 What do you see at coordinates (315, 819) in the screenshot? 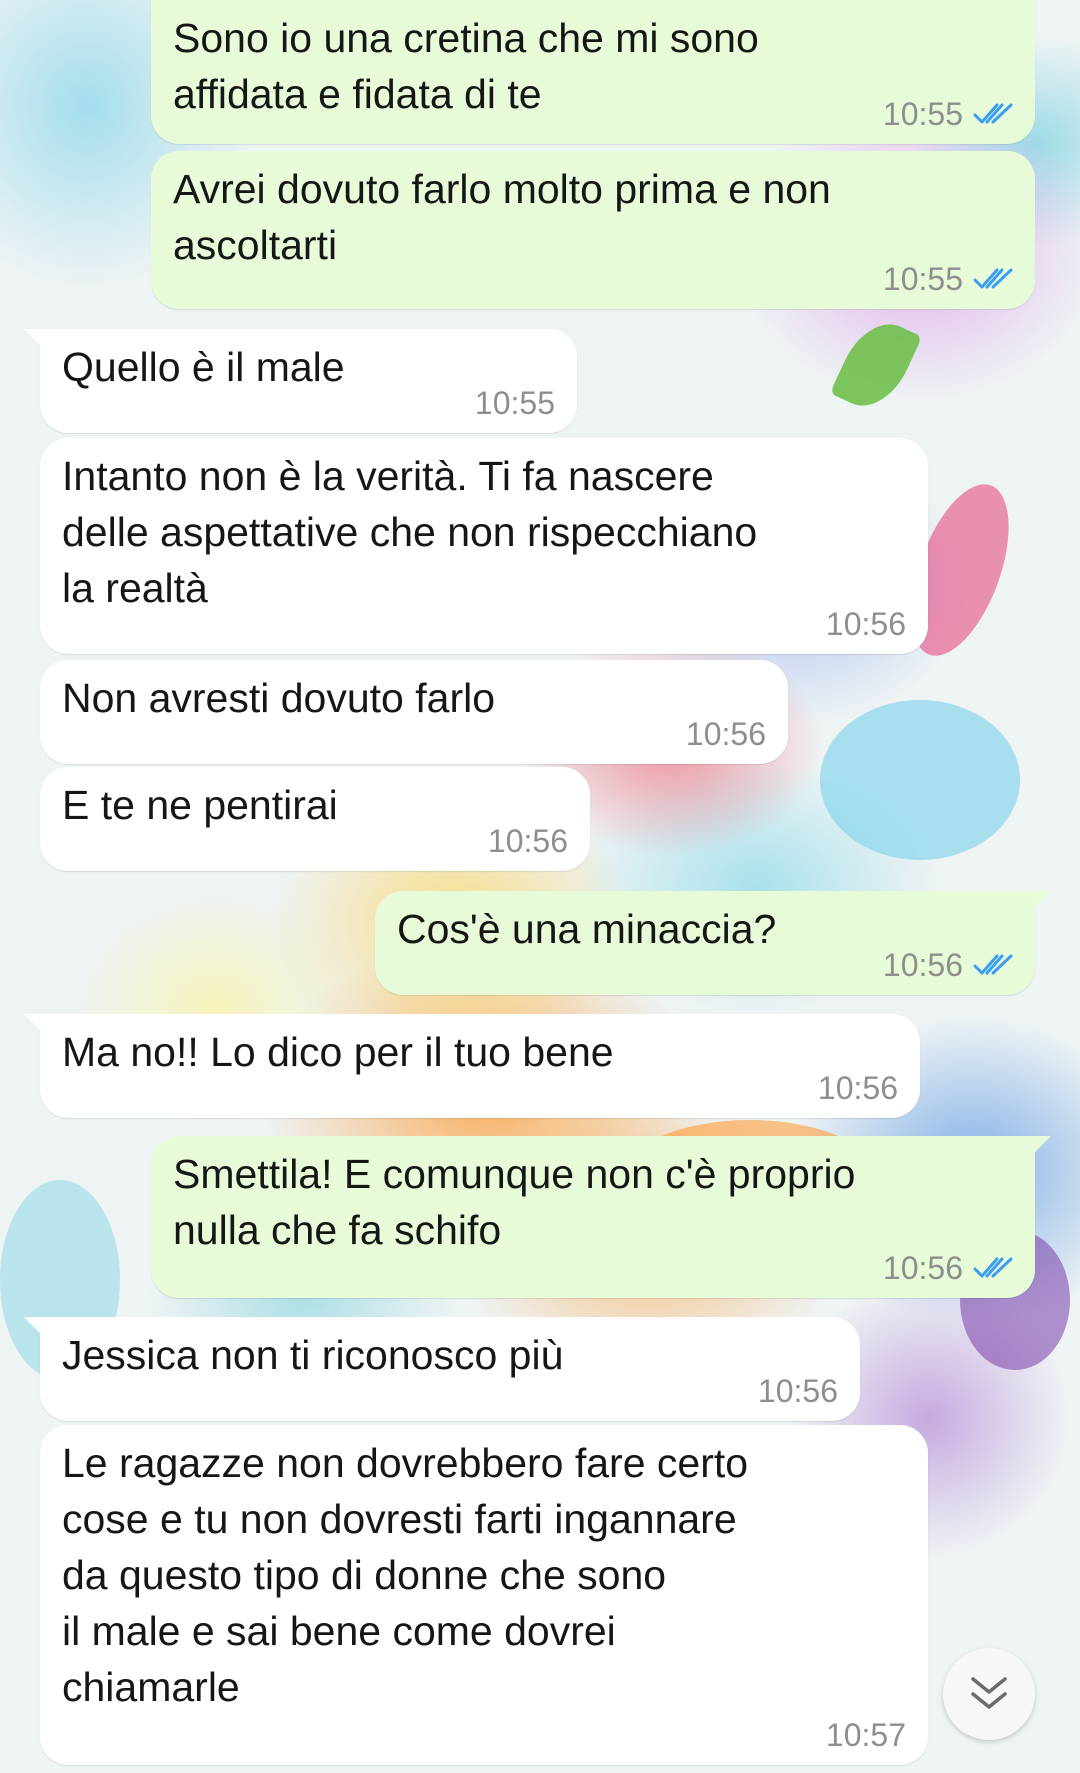
I see `message-bubble-incoming: E te ne pentirai 10:56` at bounding box center [315, 819].